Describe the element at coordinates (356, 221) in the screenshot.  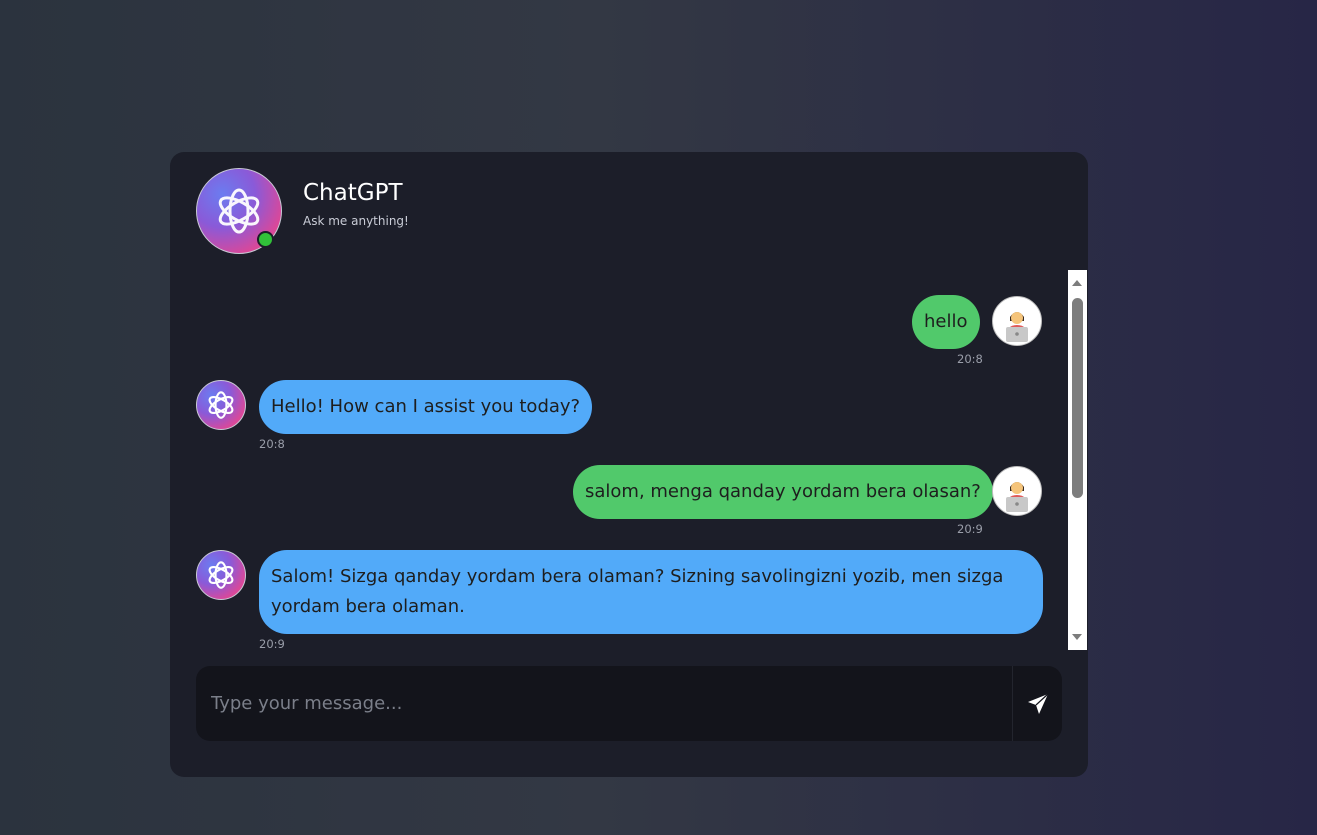
I see `chat-subtitle: Ask me anything!` at that location.